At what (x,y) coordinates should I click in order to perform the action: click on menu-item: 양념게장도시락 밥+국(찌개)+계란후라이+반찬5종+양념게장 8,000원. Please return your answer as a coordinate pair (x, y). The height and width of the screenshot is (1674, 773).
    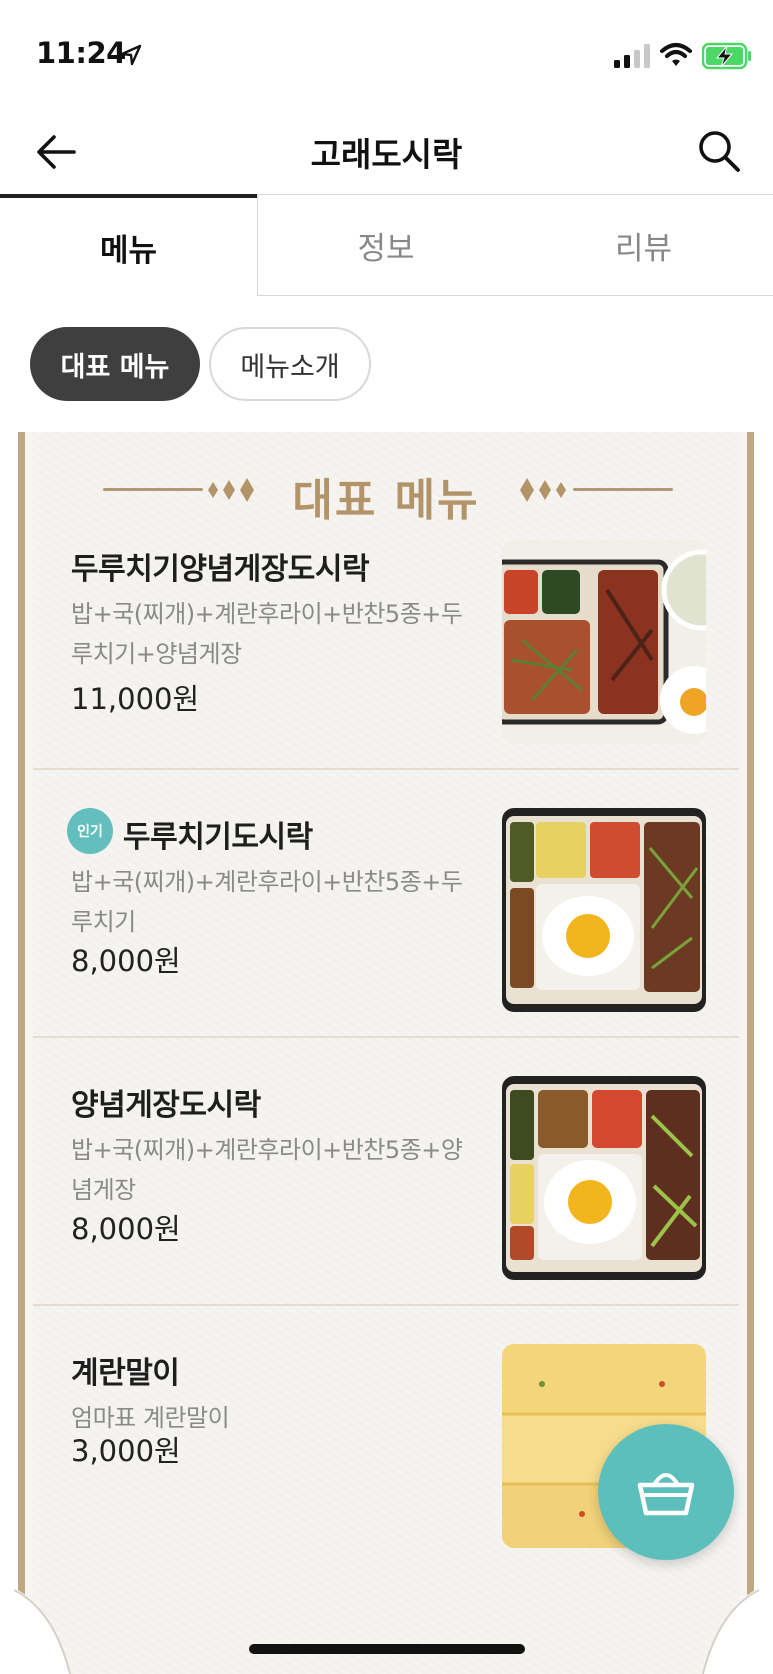
    Looking at the image, I should click on (386, 1172).